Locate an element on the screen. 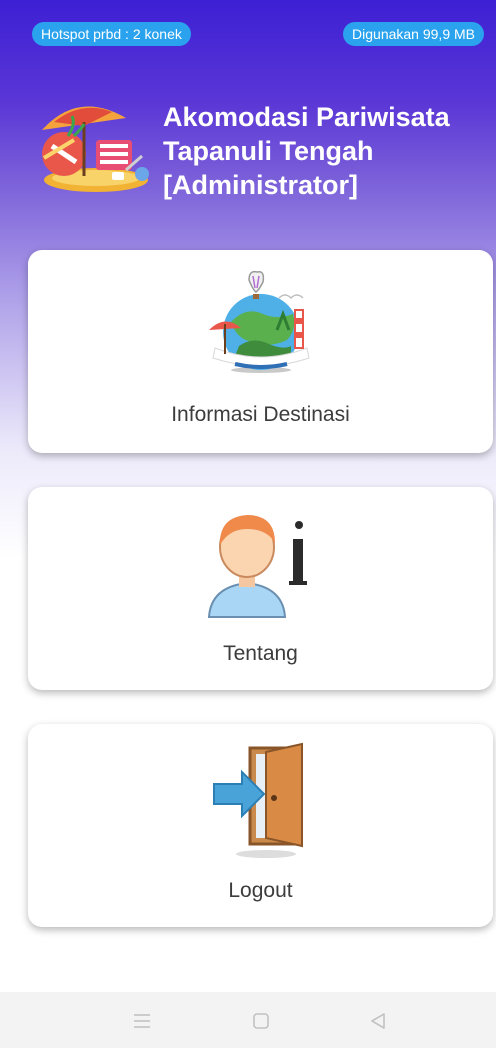  beach-chair-umbrella-icon is located at coordinates (95, 149).